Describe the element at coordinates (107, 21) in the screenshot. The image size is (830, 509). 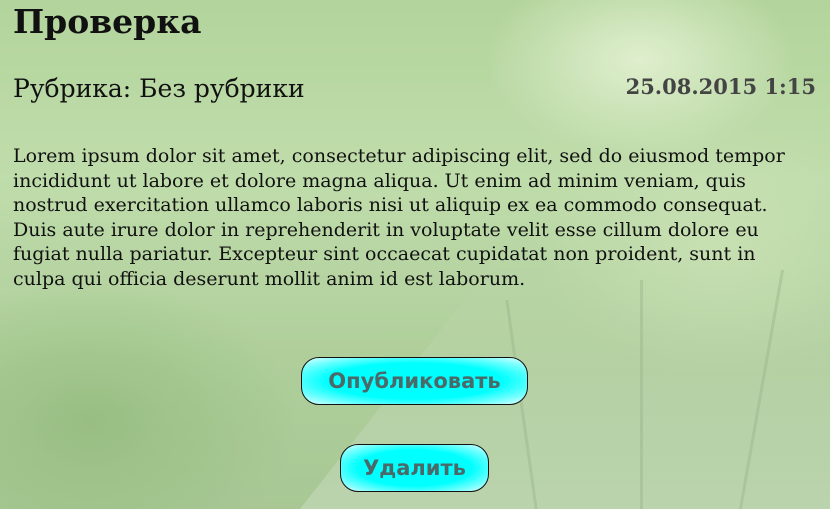
I see `page-title: Проверка` at that location.